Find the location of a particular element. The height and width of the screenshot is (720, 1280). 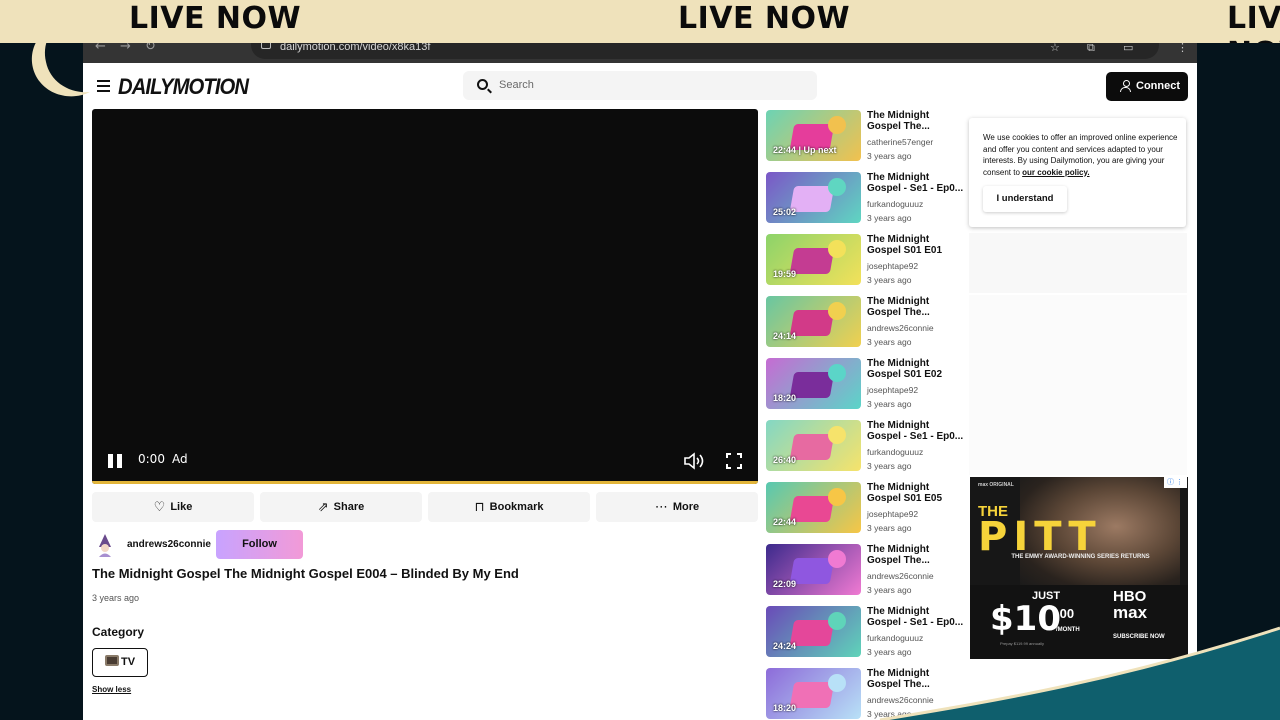

video-duration: 18:20 is located at coordinates (785, 398).